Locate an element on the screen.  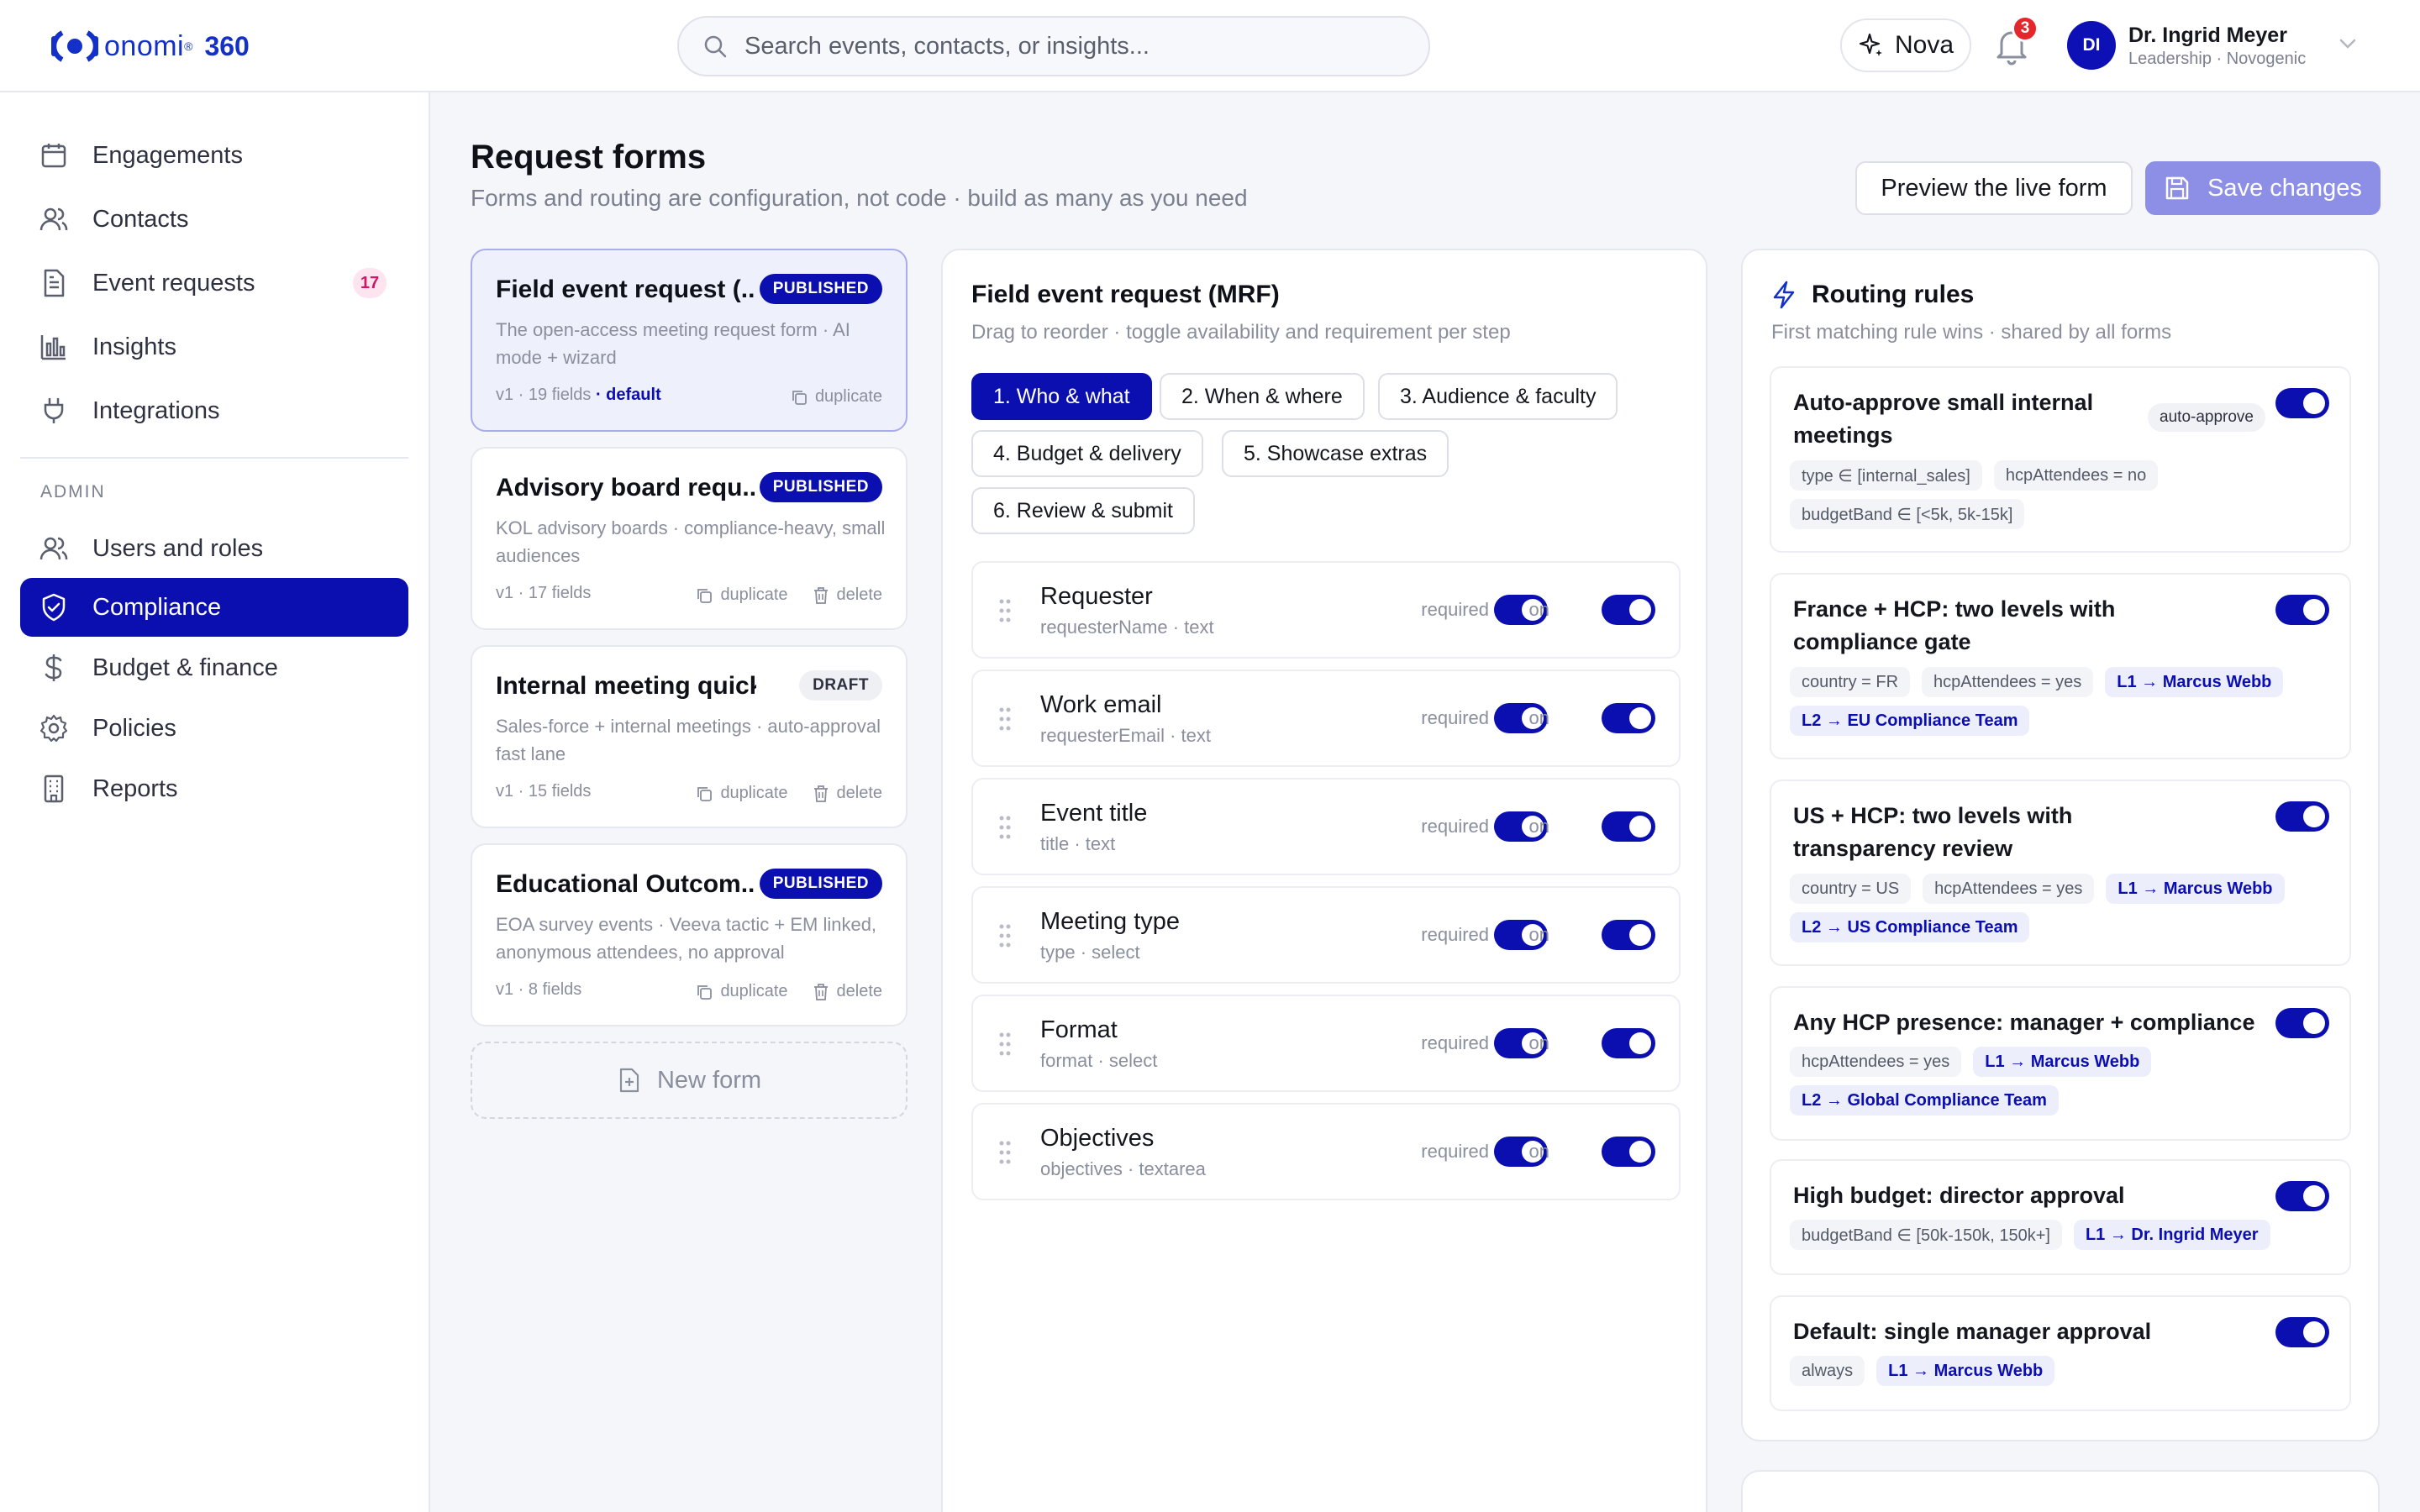
sidebar-item-integrations: Integrations is located at coordinates (214, 410).